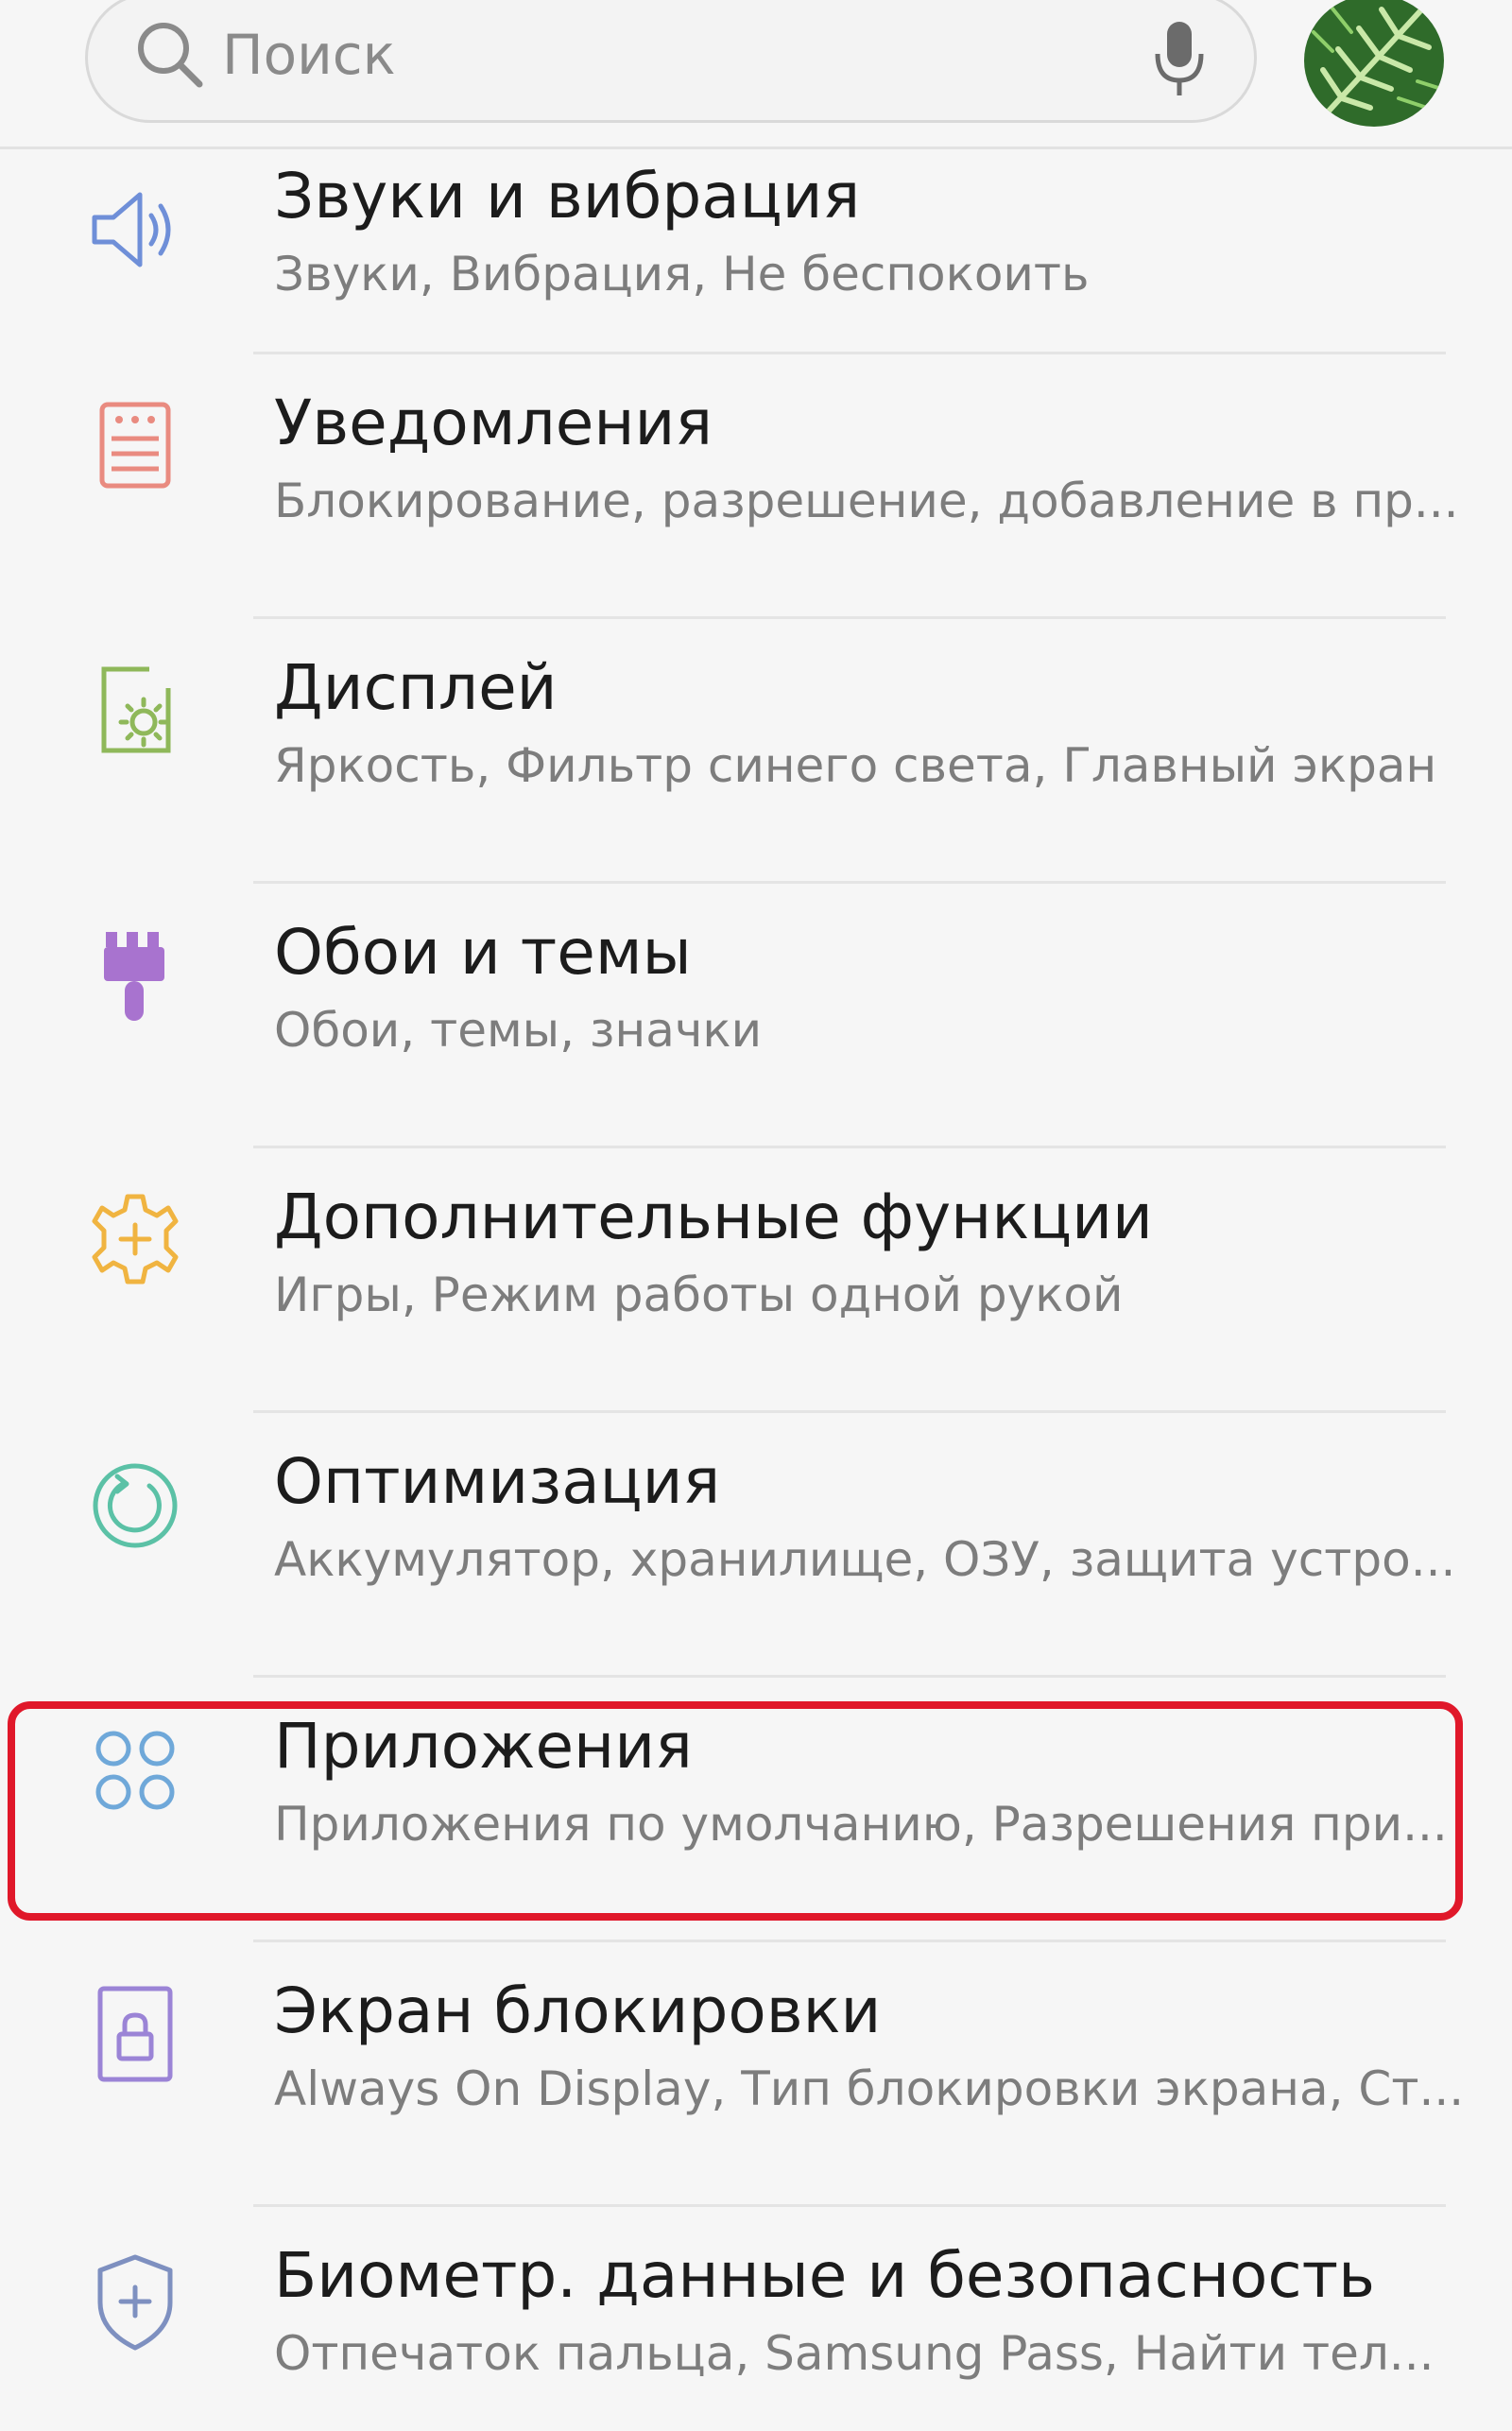 The width and height of the screenshot is (1512, 2431). I want to click on item-title: Биометр. данные и безопасность, so click(825, 2275).